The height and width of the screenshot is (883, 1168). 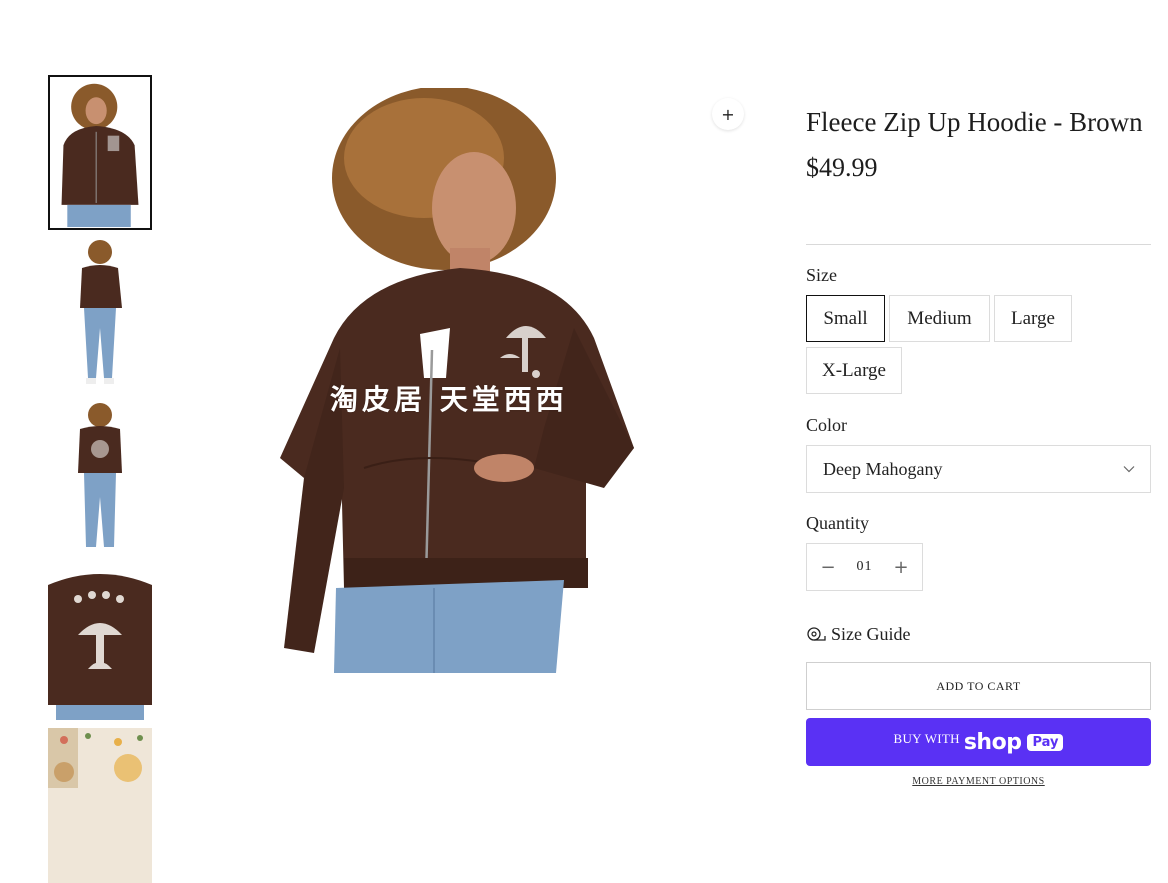 I want to click on tape-measure-icon, so click(x=816, y=634).